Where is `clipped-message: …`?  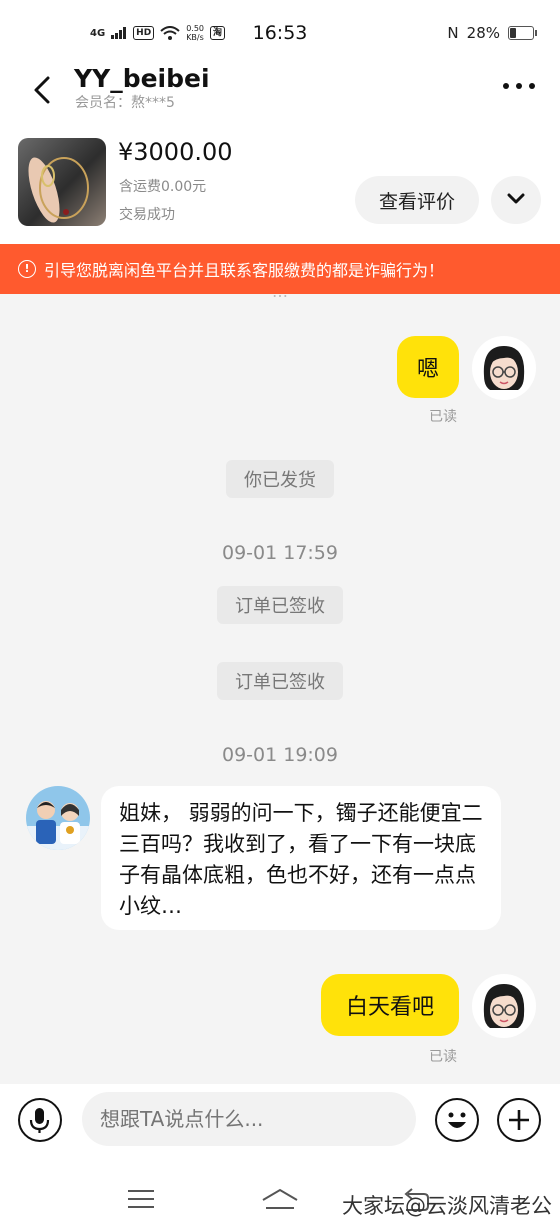 clipped-message: … is located at coordinates (280, 297).